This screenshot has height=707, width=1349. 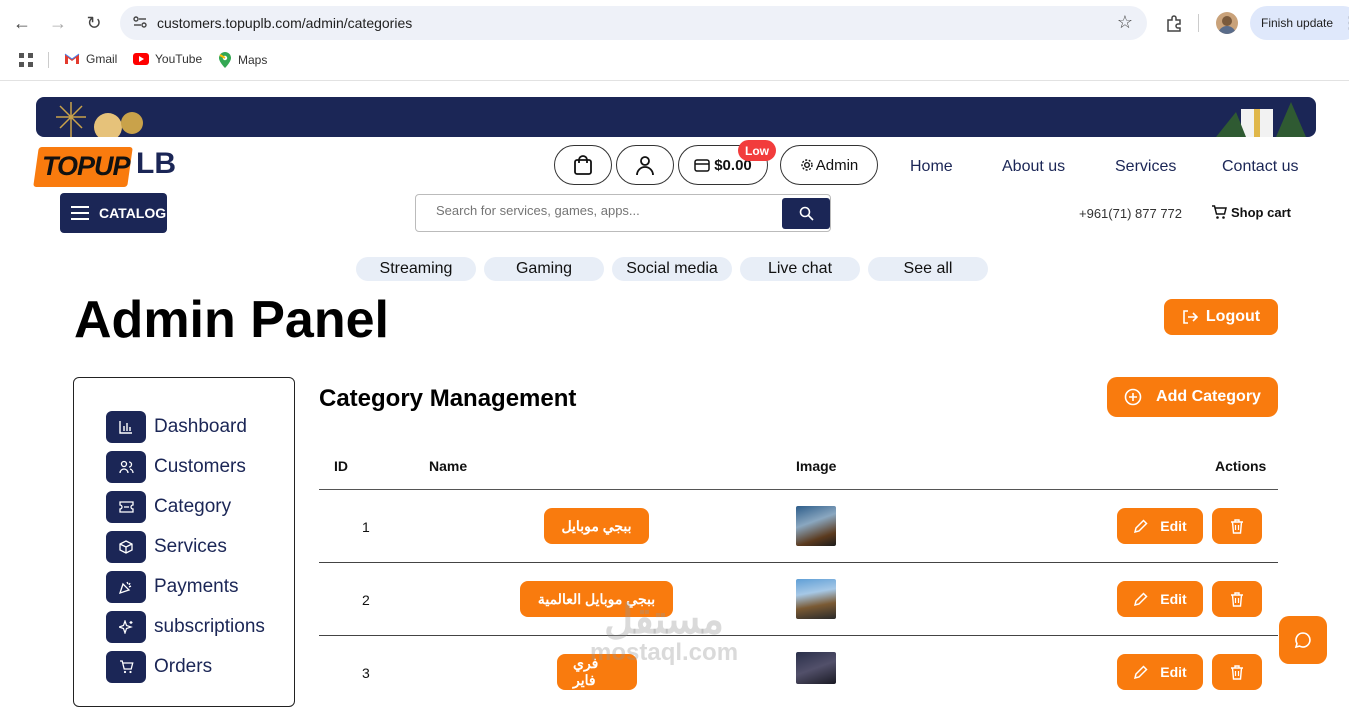 What do you see at coordinates (26, 62) in the screenshot?
I see `apps-grid-icon` at bounding box center [26, 62].